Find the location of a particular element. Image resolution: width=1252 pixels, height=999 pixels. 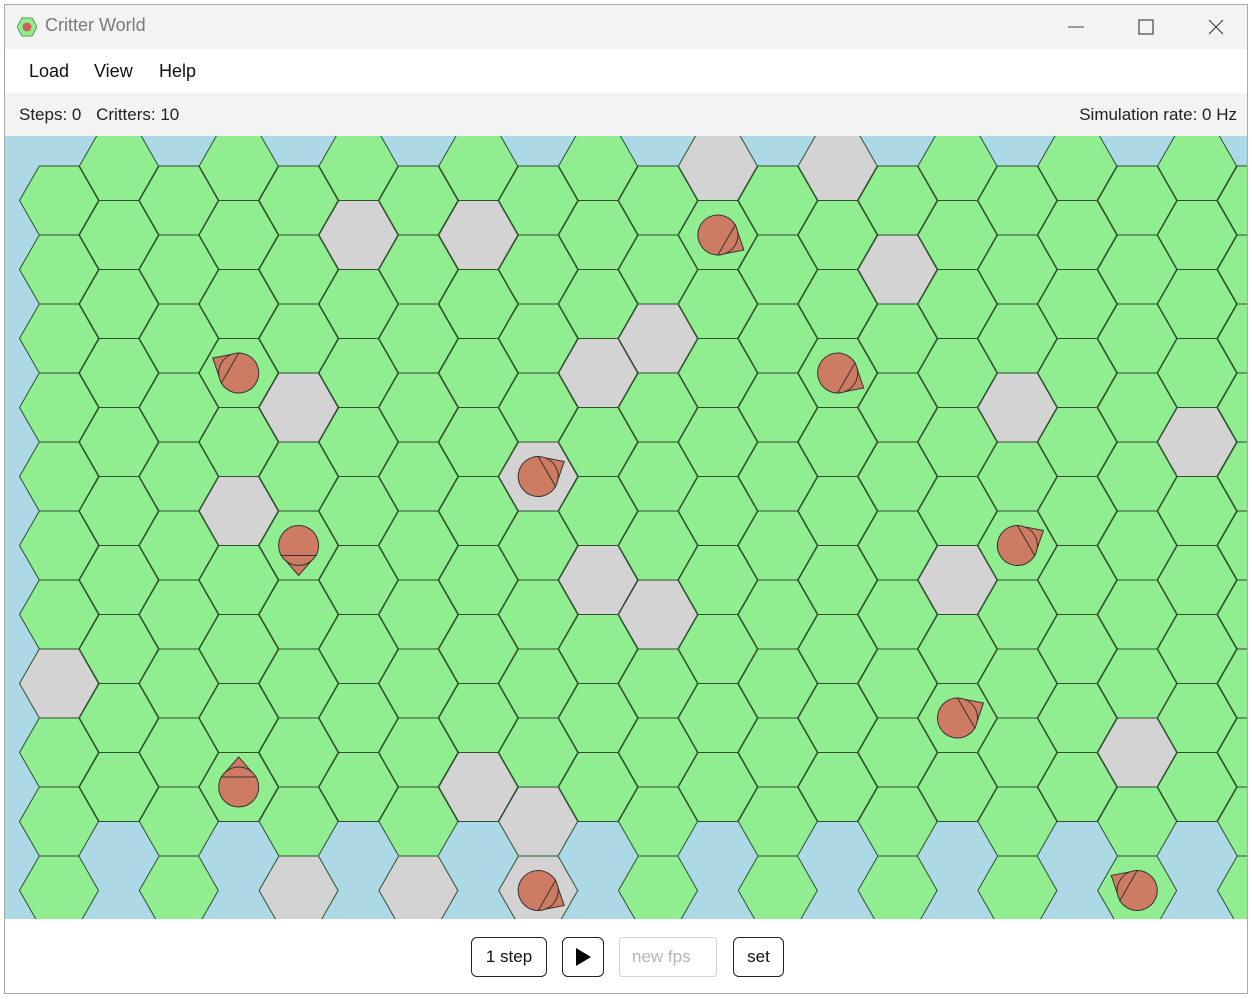

hexagon-critter-icon is located at coordinates (27, 29).